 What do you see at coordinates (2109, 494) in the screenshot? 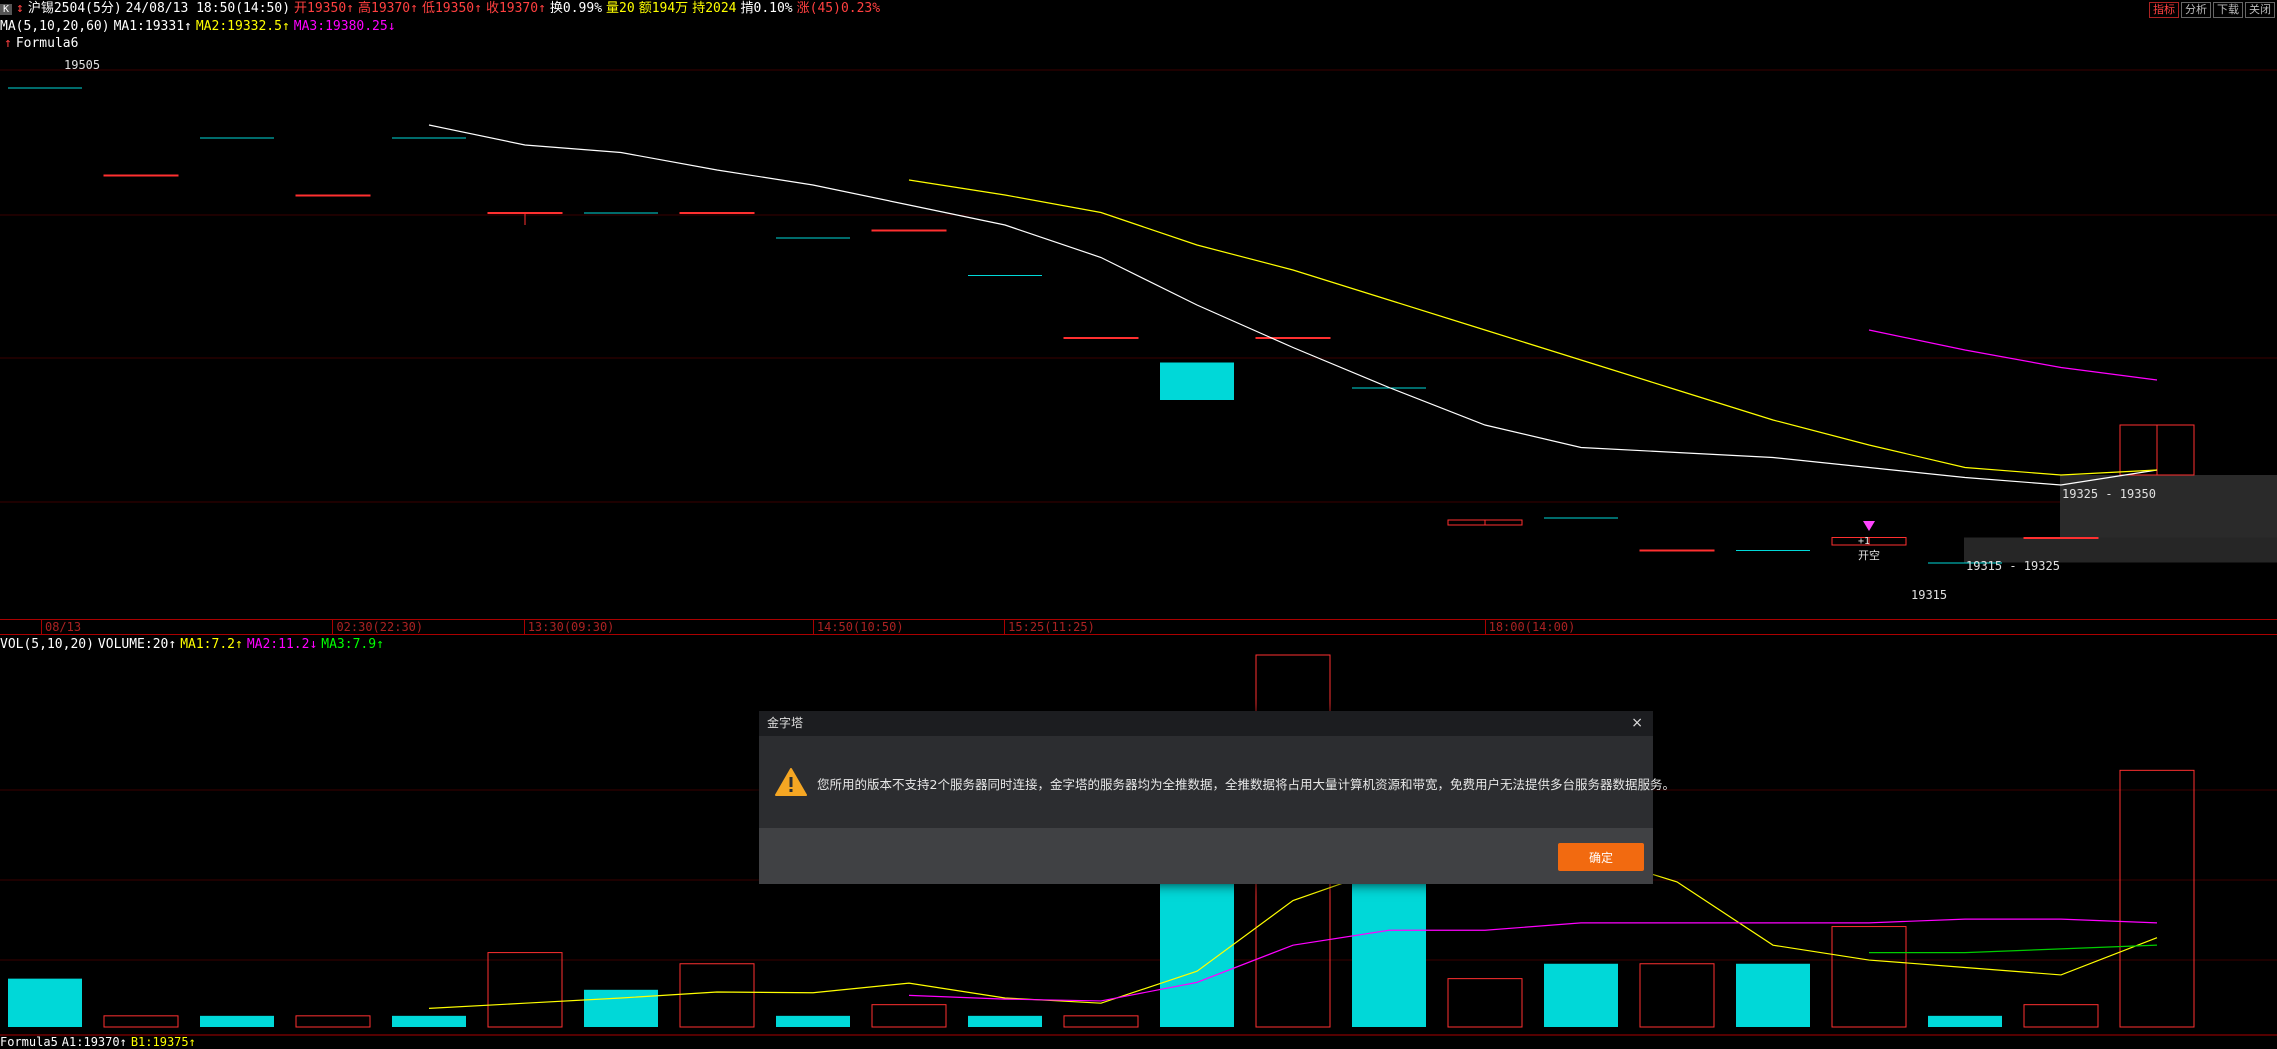
I see `zone-upper-label: 19325 - 19350` at bounding box center [2109, 494].